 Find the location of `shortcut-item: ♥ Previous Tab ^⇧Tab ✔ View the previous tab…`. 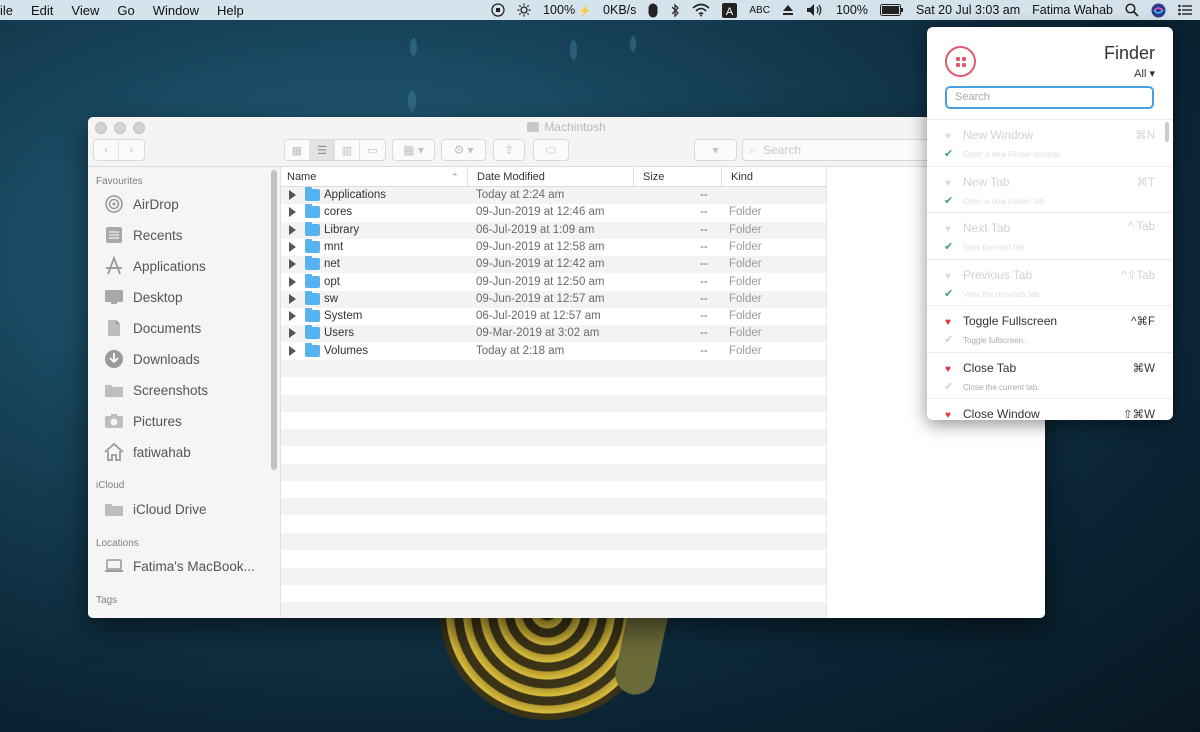

shortcut-item: ♥ Previous Tab ^⇧Tab ✔ View the previous tab… is located at coordinates (1050, 282).